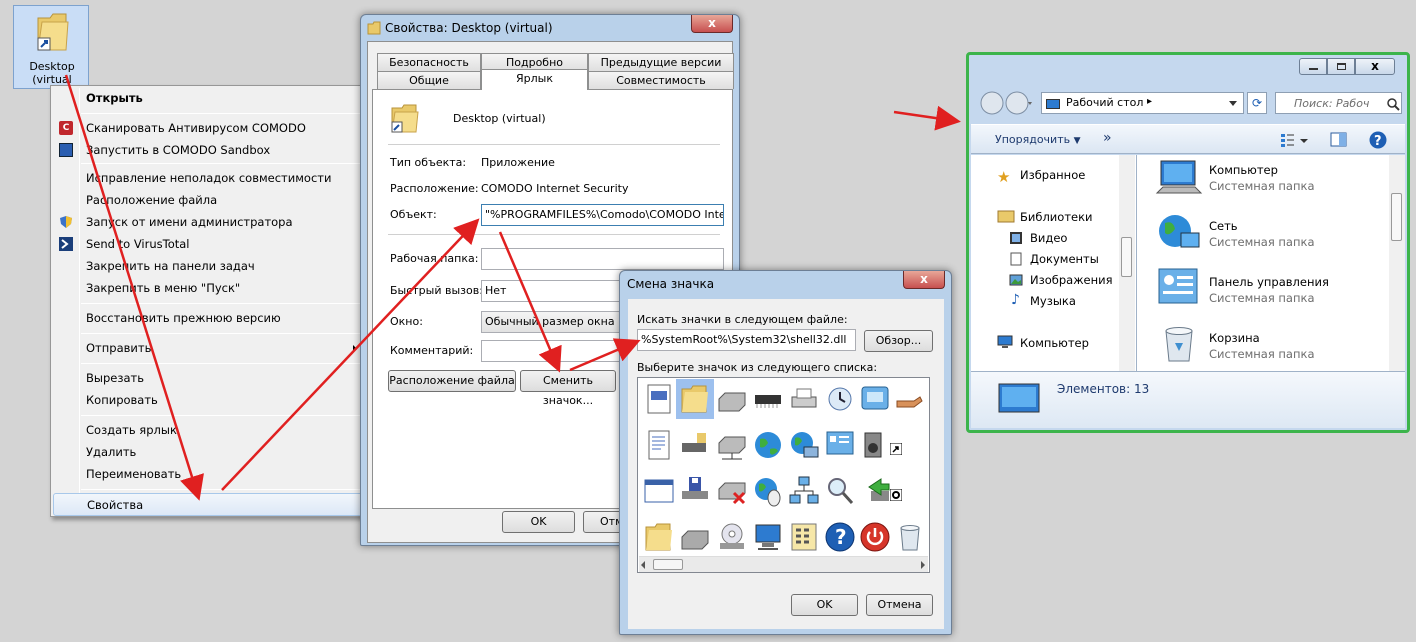 The width and height of the screenshot is (1416, 642). Describe the element at coordinates (51, 47) in the screenshot. I see `desktop-shortcut-icon: Desktop (virtual` at that location.